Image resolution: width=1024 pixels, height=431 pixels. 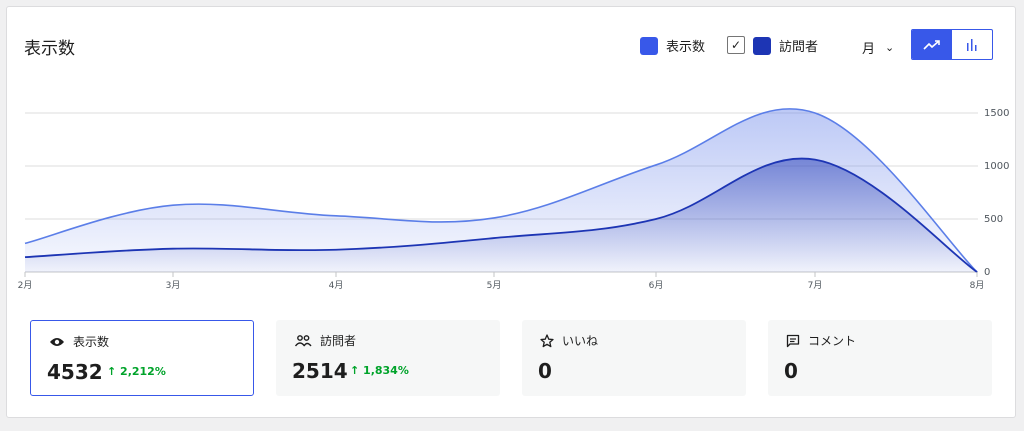 What do you see at coordinates (993, 219) in the screenshot?
I see `y-tick-label: 500` at bounding box center [993, 219].